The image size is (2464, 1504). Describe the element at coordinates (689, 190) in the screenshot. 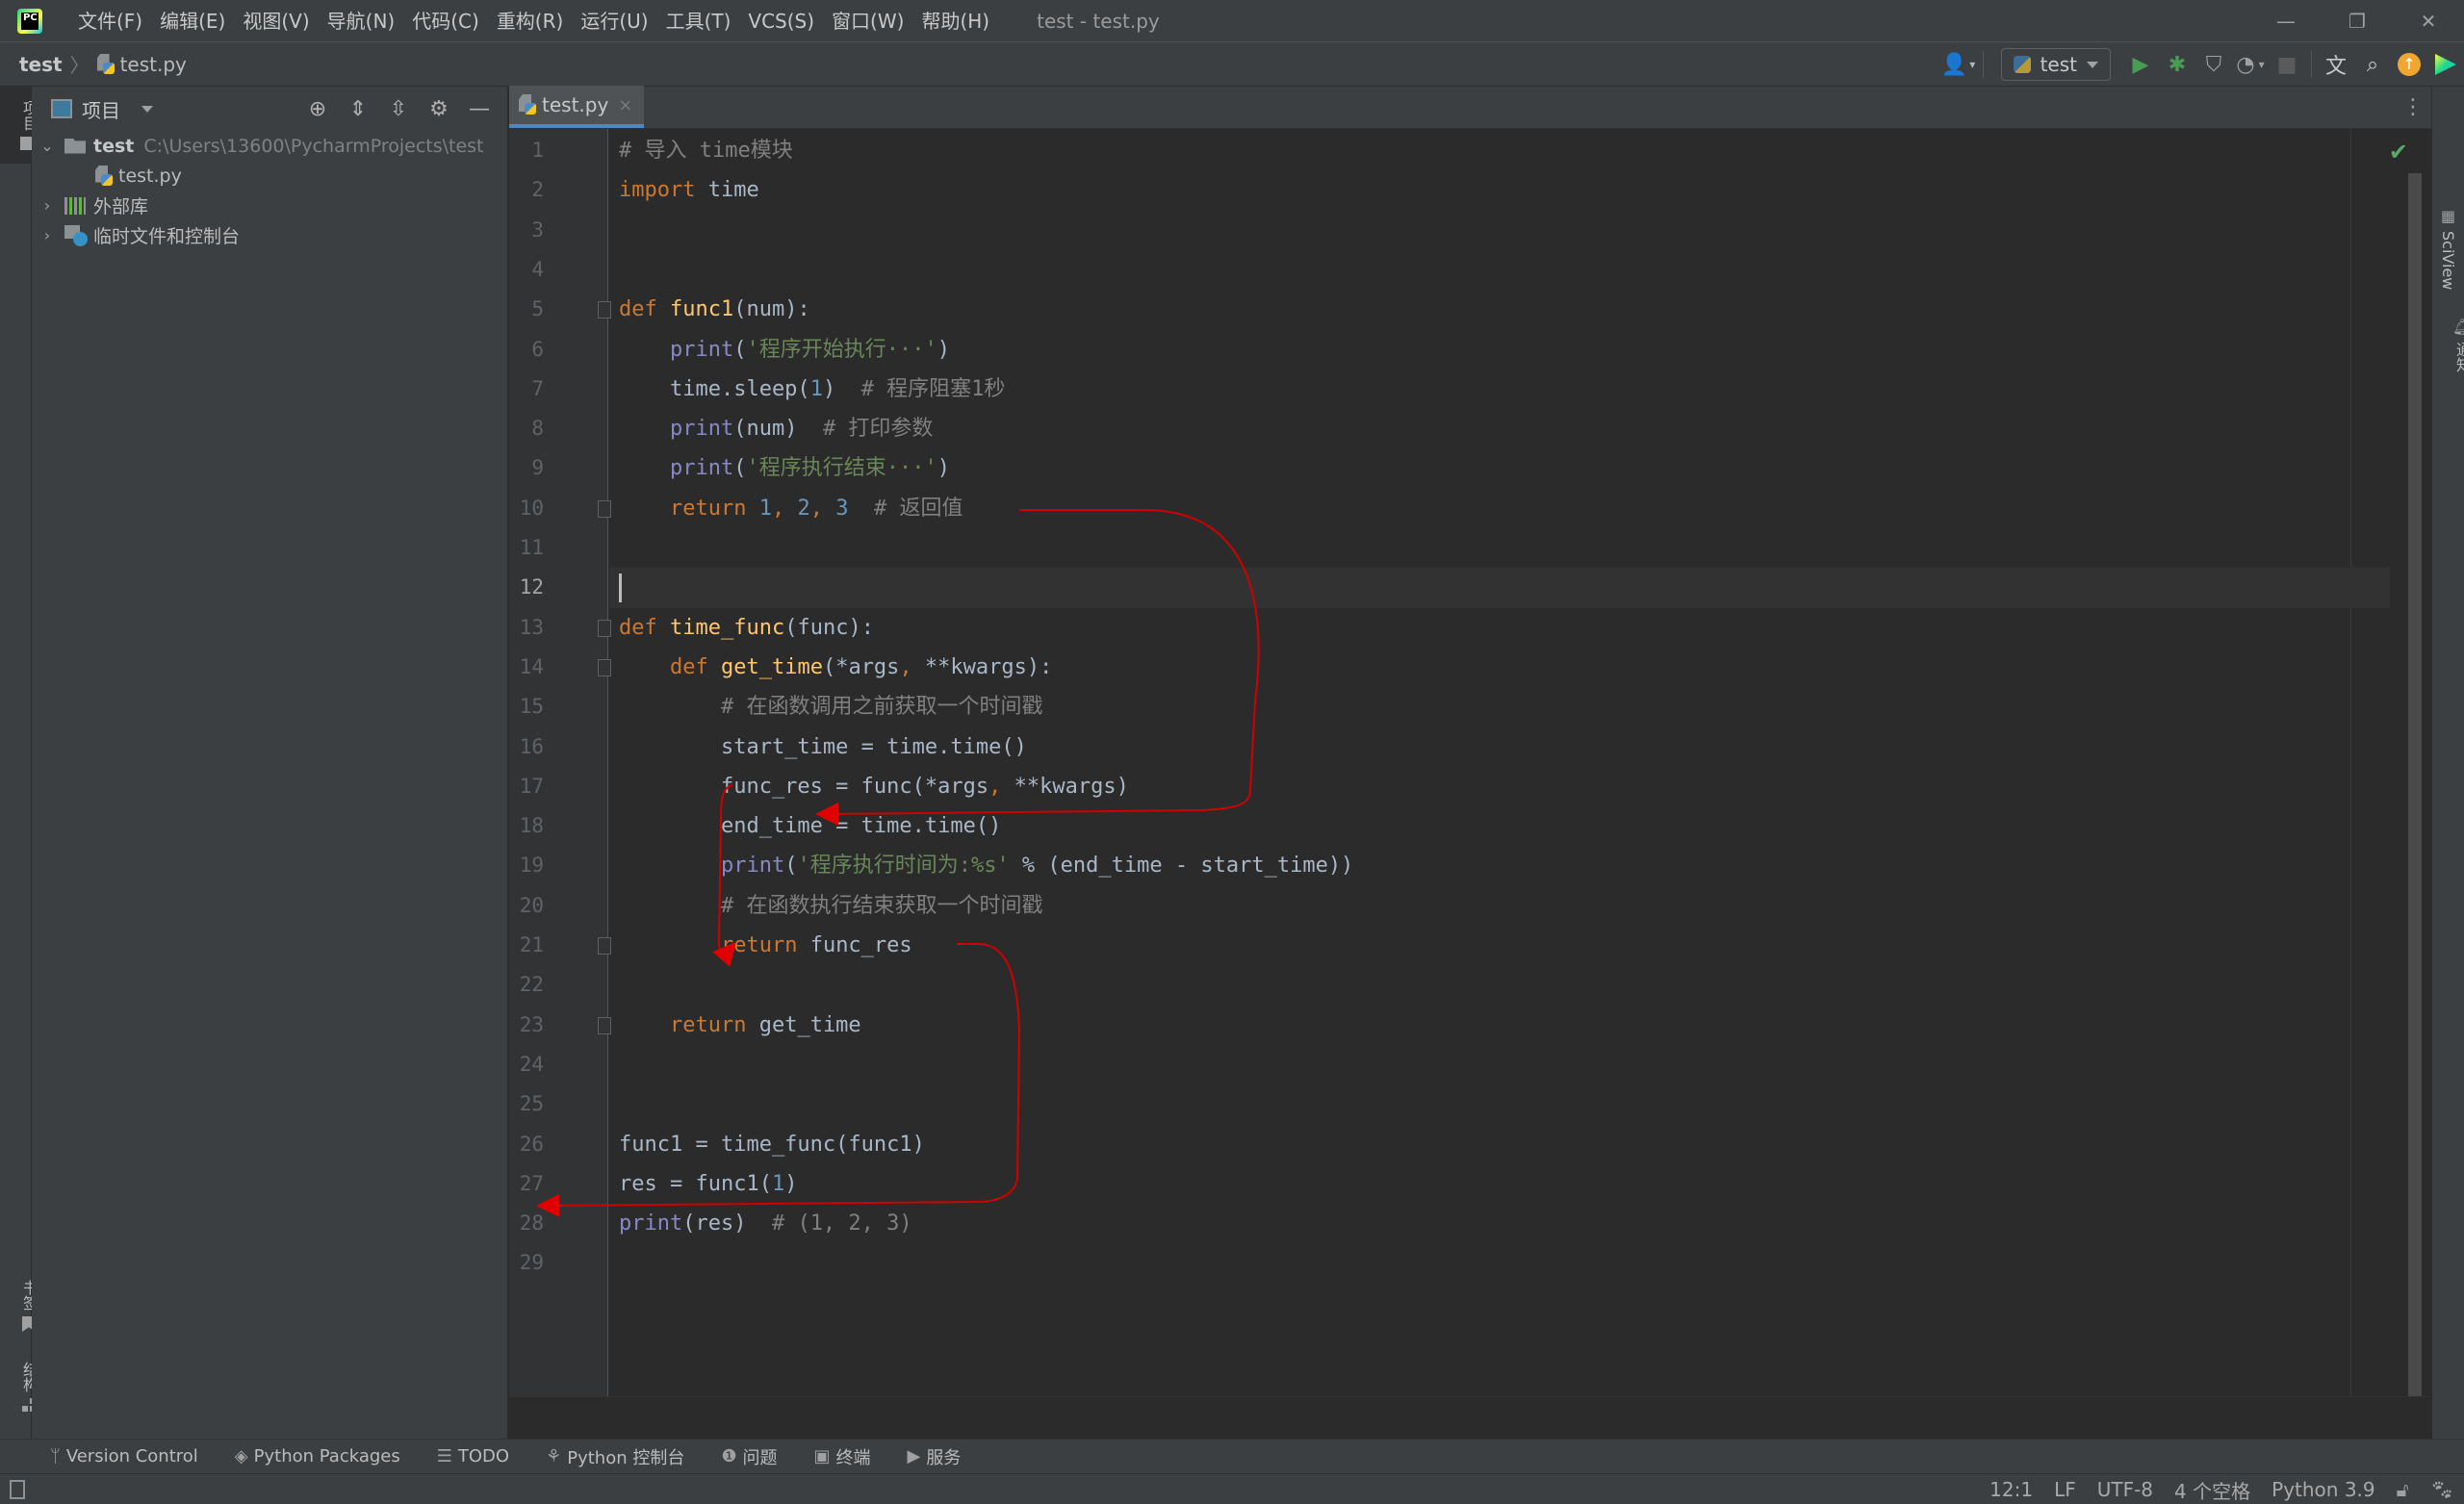

I see `code-line: import time` at that location.